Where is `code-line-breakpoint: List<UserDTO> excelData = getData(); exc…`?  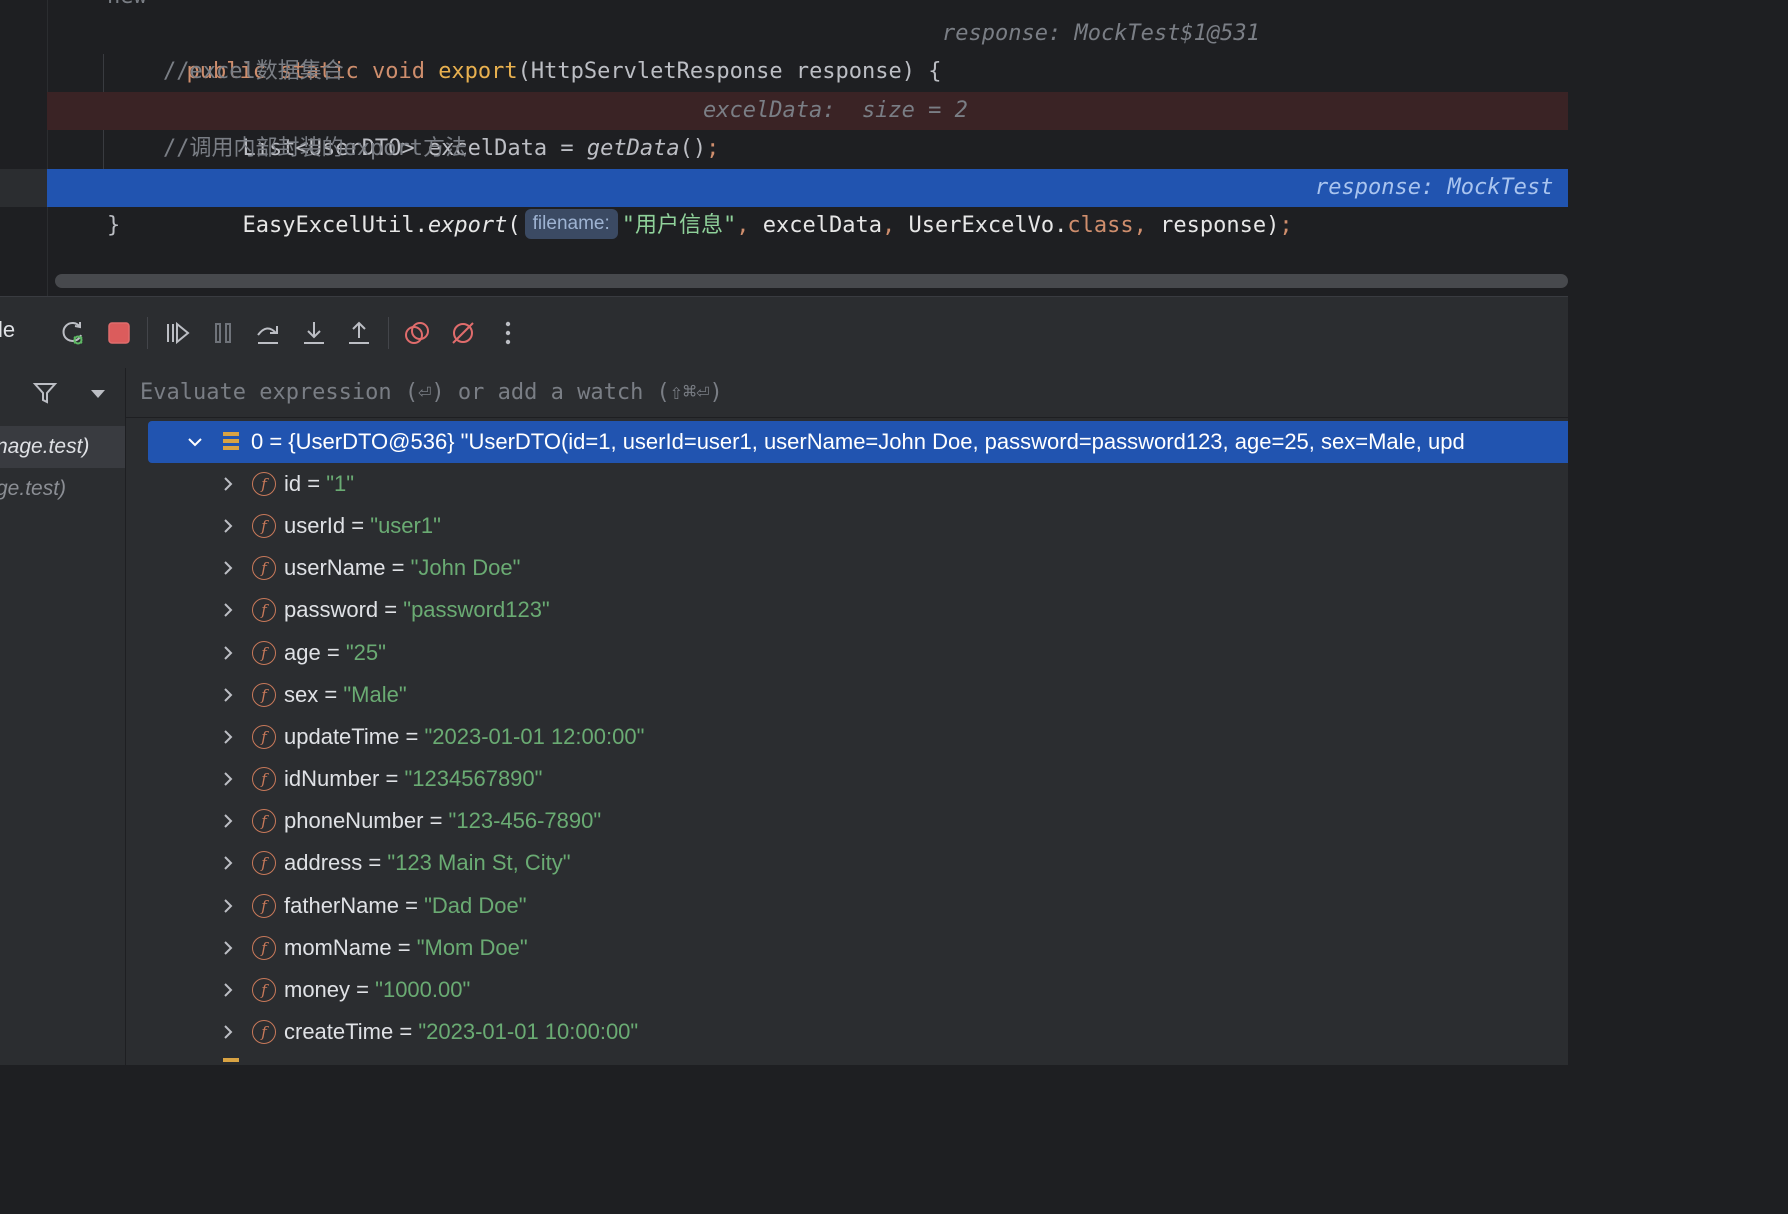 code-line-breakpoint: List<UserDTO> excelData = getData(); exc… is located at coordinates (807, 126).